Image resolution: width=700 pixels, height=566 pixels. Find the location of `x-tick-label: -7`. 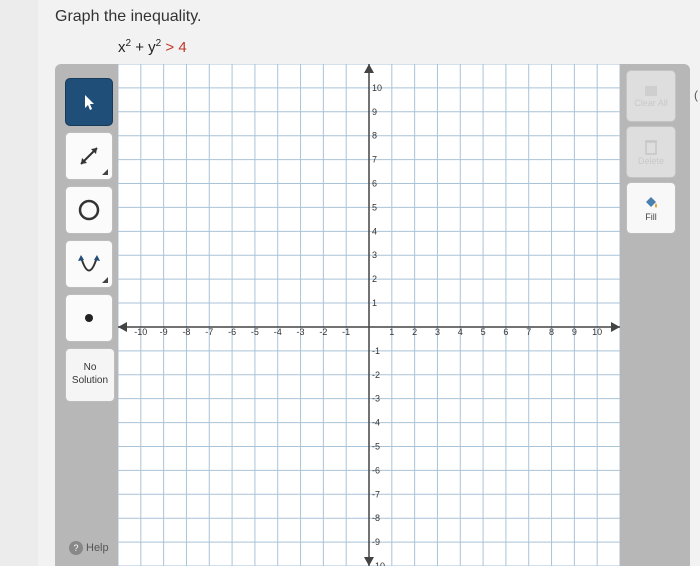

x-tick-label: -7 is located at coordinates (209, 332).